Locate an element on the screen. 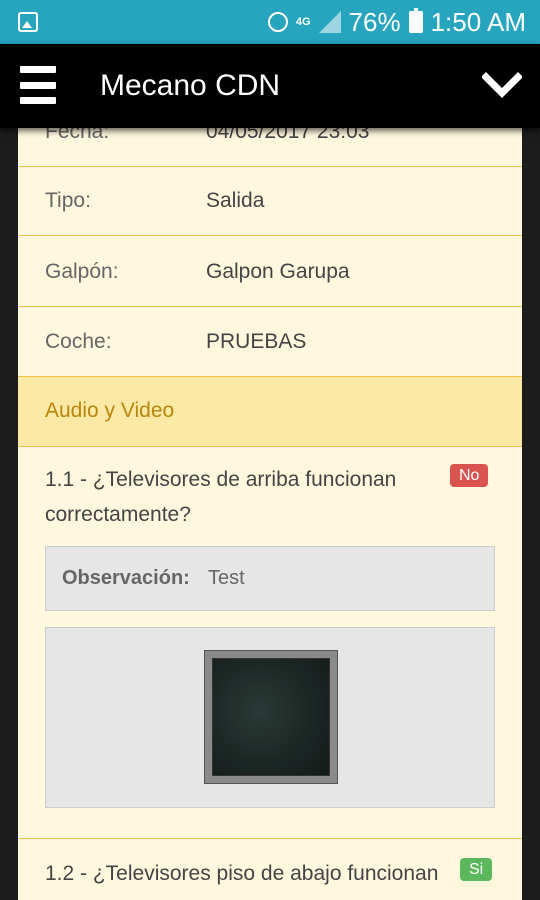  app-title: Mecano CDN is located at coordinates (190, 85).